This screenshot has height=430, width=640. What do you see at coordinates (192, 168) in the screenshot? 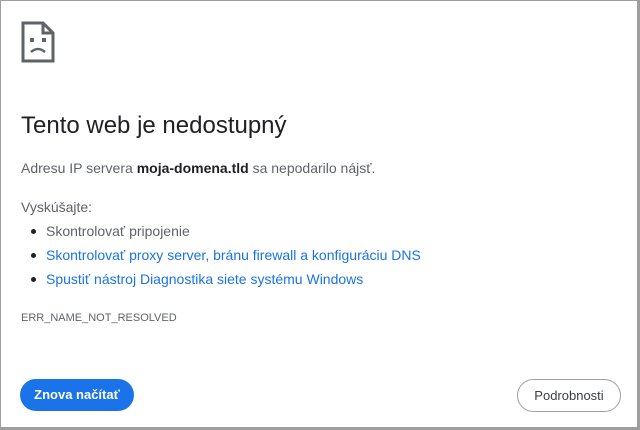
I see `domain-name: moja-domena.tld` at bounding box center [192, 168].